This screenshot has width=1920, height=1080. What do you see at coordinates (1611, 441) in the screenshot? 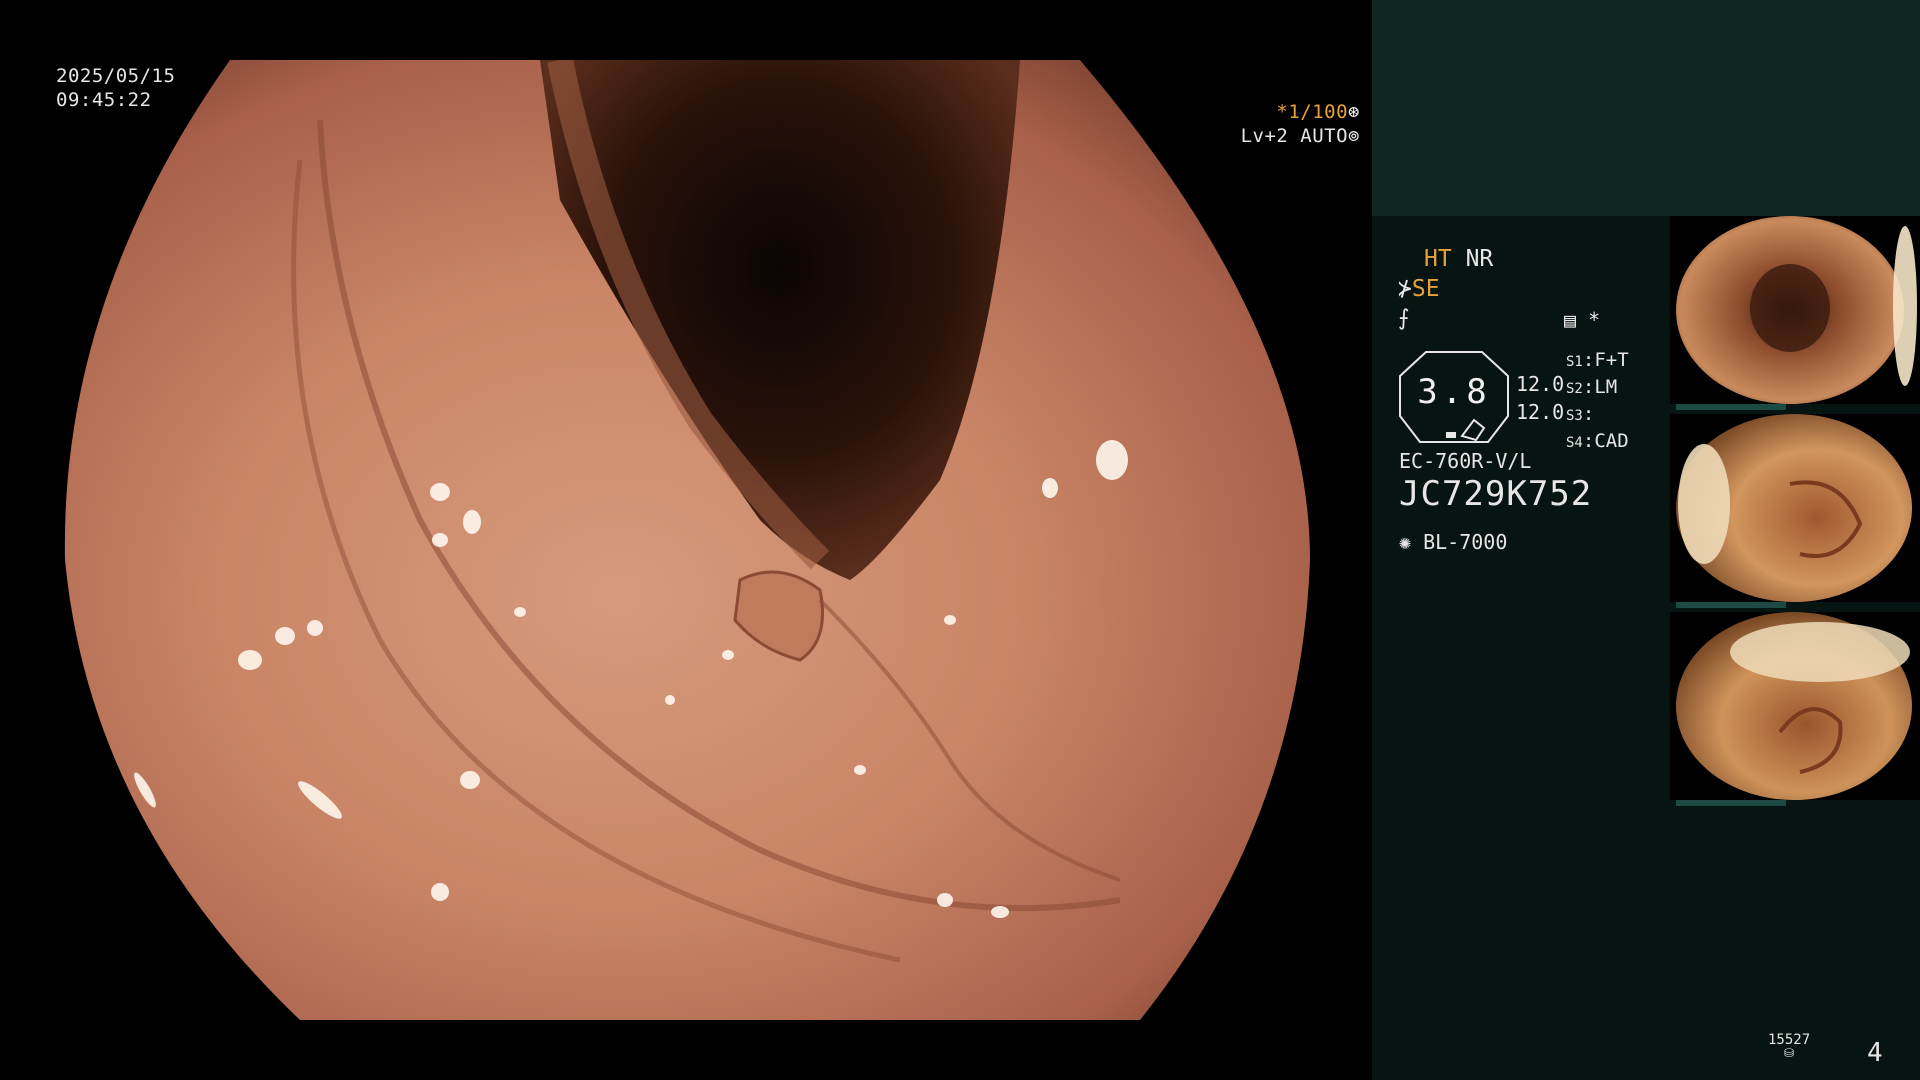
I see `switch-value: CAD` at bounding box center [1611, 441].